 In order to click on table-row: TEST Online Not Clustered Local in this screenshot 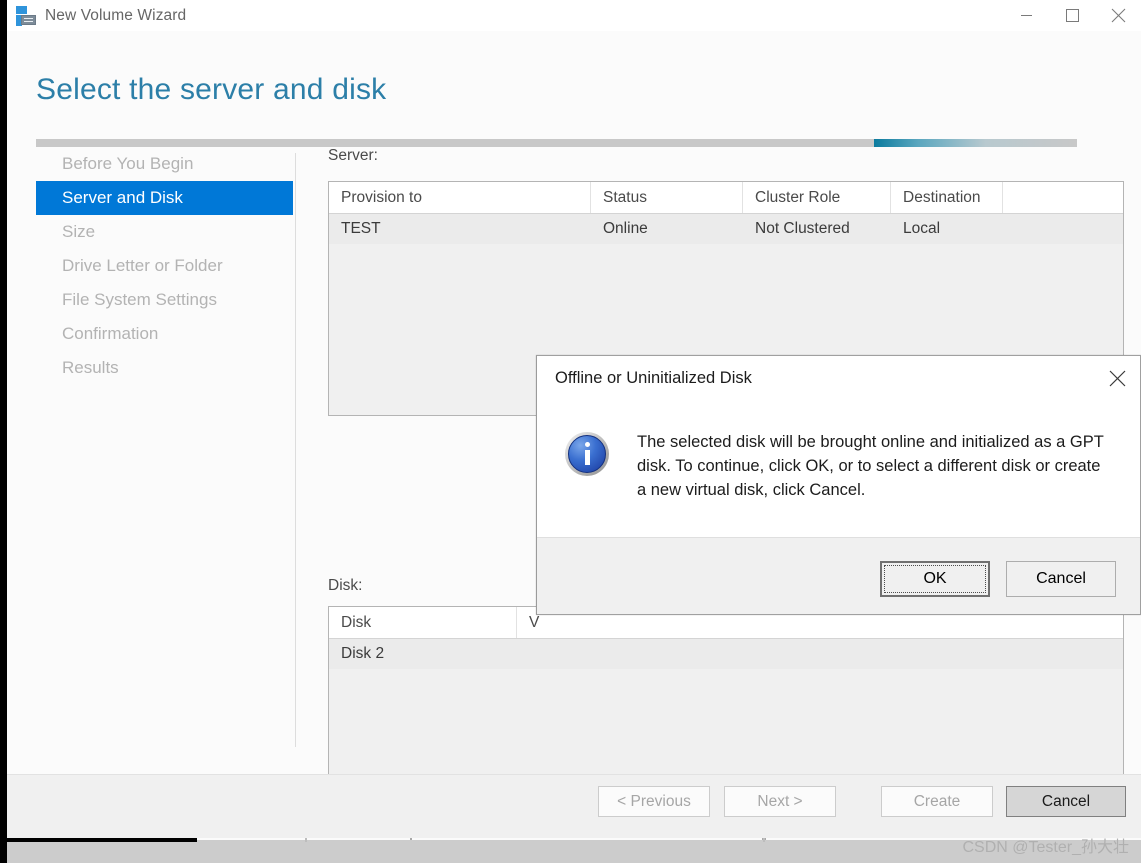, I will do `click(726, 229)`.